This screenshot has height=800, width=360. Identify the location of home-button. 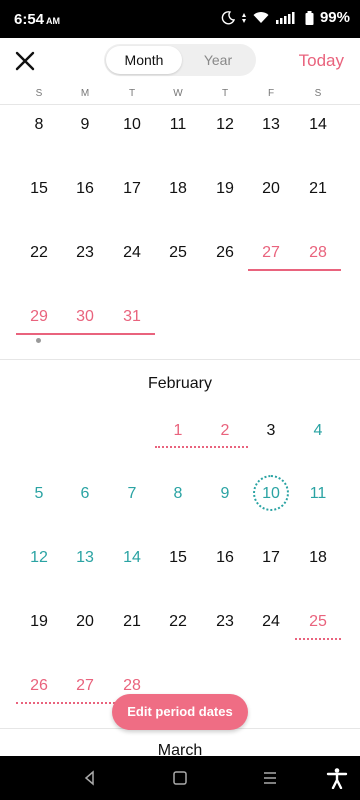
(180, 778).